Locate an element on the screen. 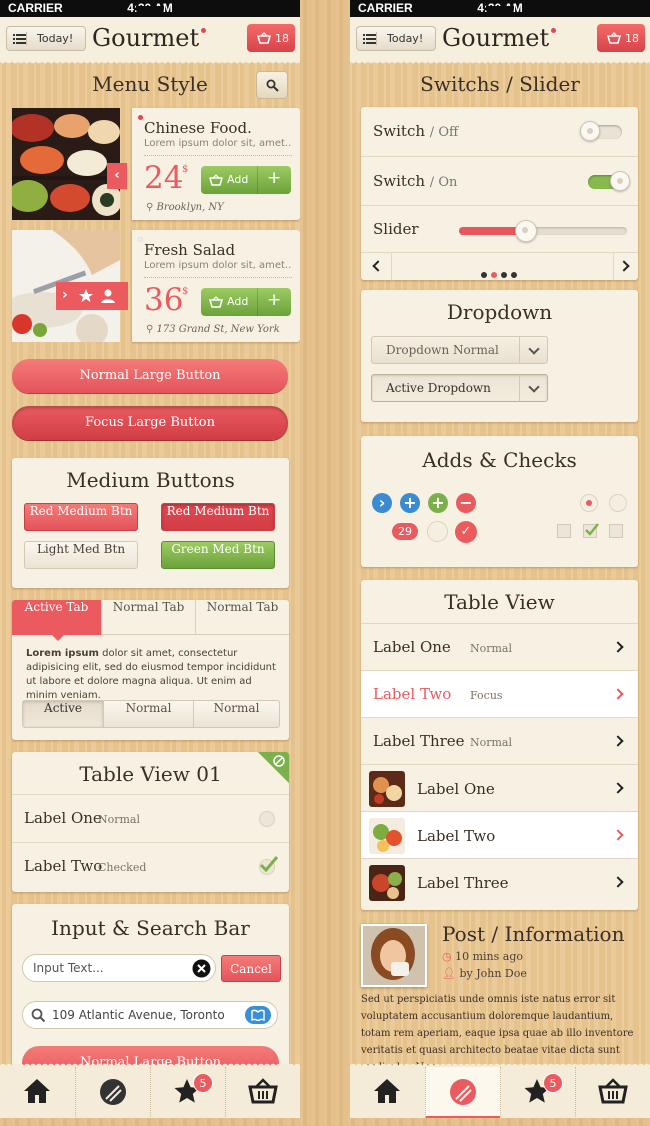 This screenshot has width=650, height=1126. switch-row: Switch / On is located at coordinates (499, 180).